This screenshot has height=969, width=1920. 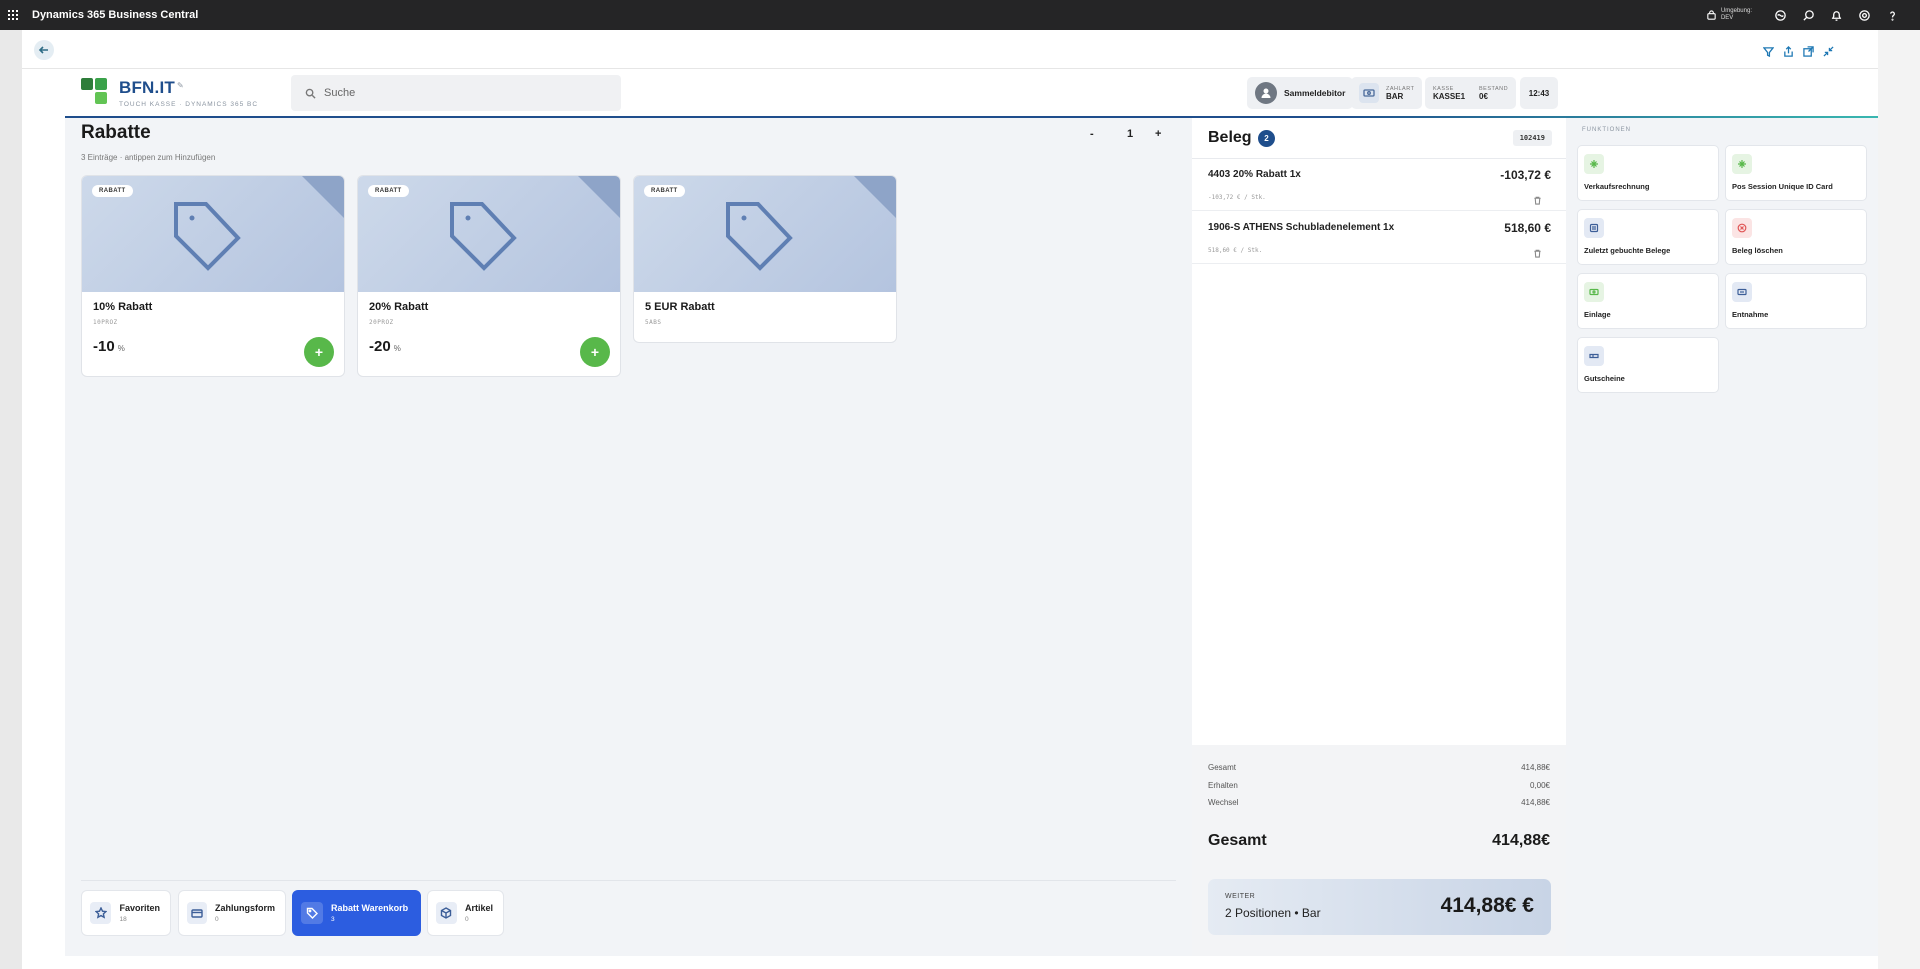 I want to click on product-card: RABATT 20% Rabatt 20PROZ -20% +, so click(x=489, y=276).